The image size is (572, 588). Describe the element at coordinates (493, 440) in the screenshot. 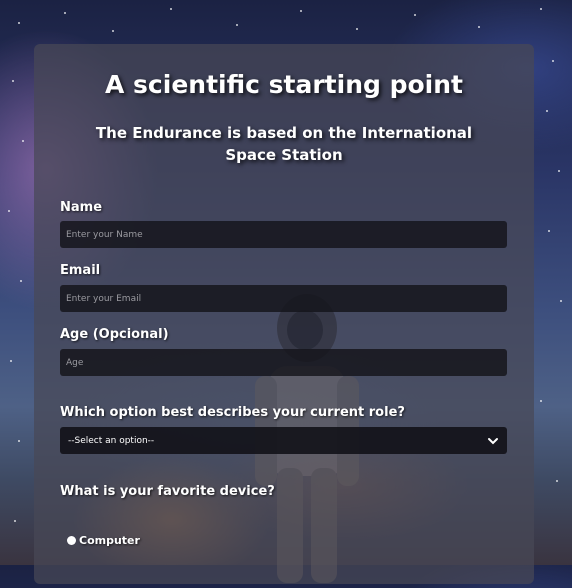

I see `chevron-down-icon` at that location.